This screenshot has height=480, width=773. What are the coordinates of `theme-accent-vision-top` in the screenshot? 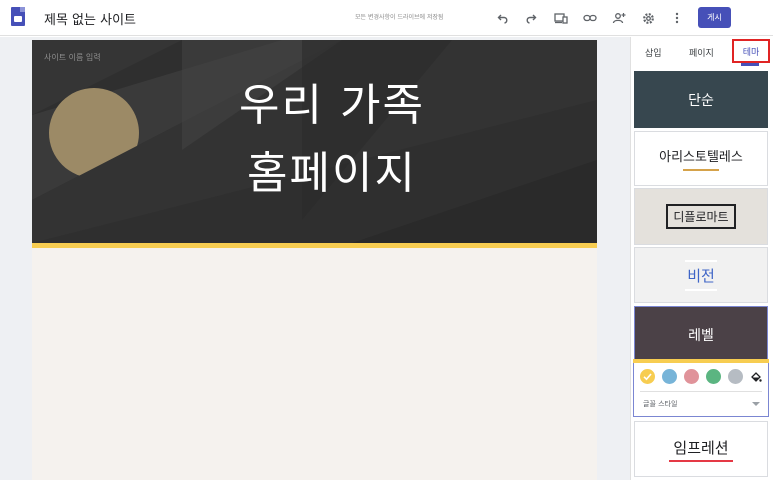 It's located at (701, 260).